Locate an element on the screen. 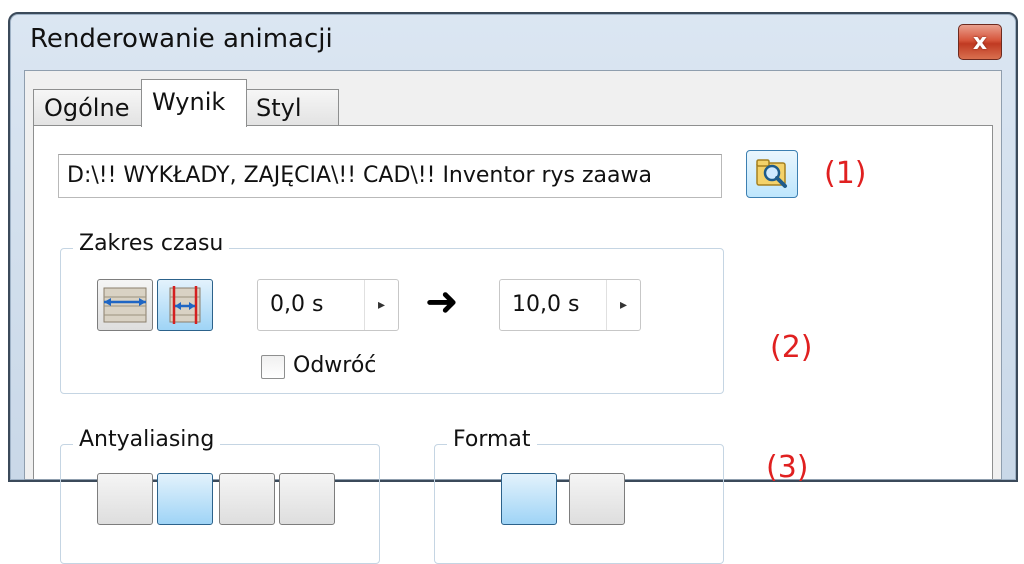 This screenshot has width=1024, height=564. time-range-label: Zakres czasu is located at coordinates (151, 243).